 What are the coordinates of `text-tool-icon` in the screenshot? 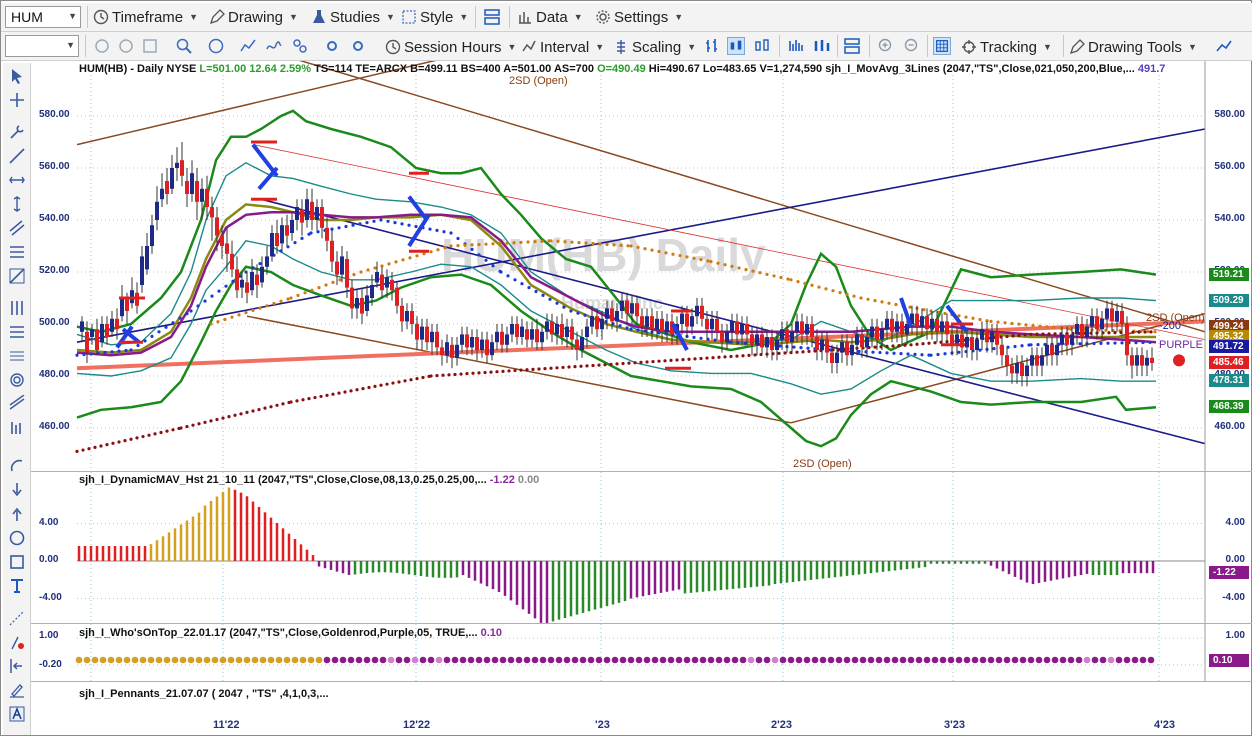 It's located at (17, 586).